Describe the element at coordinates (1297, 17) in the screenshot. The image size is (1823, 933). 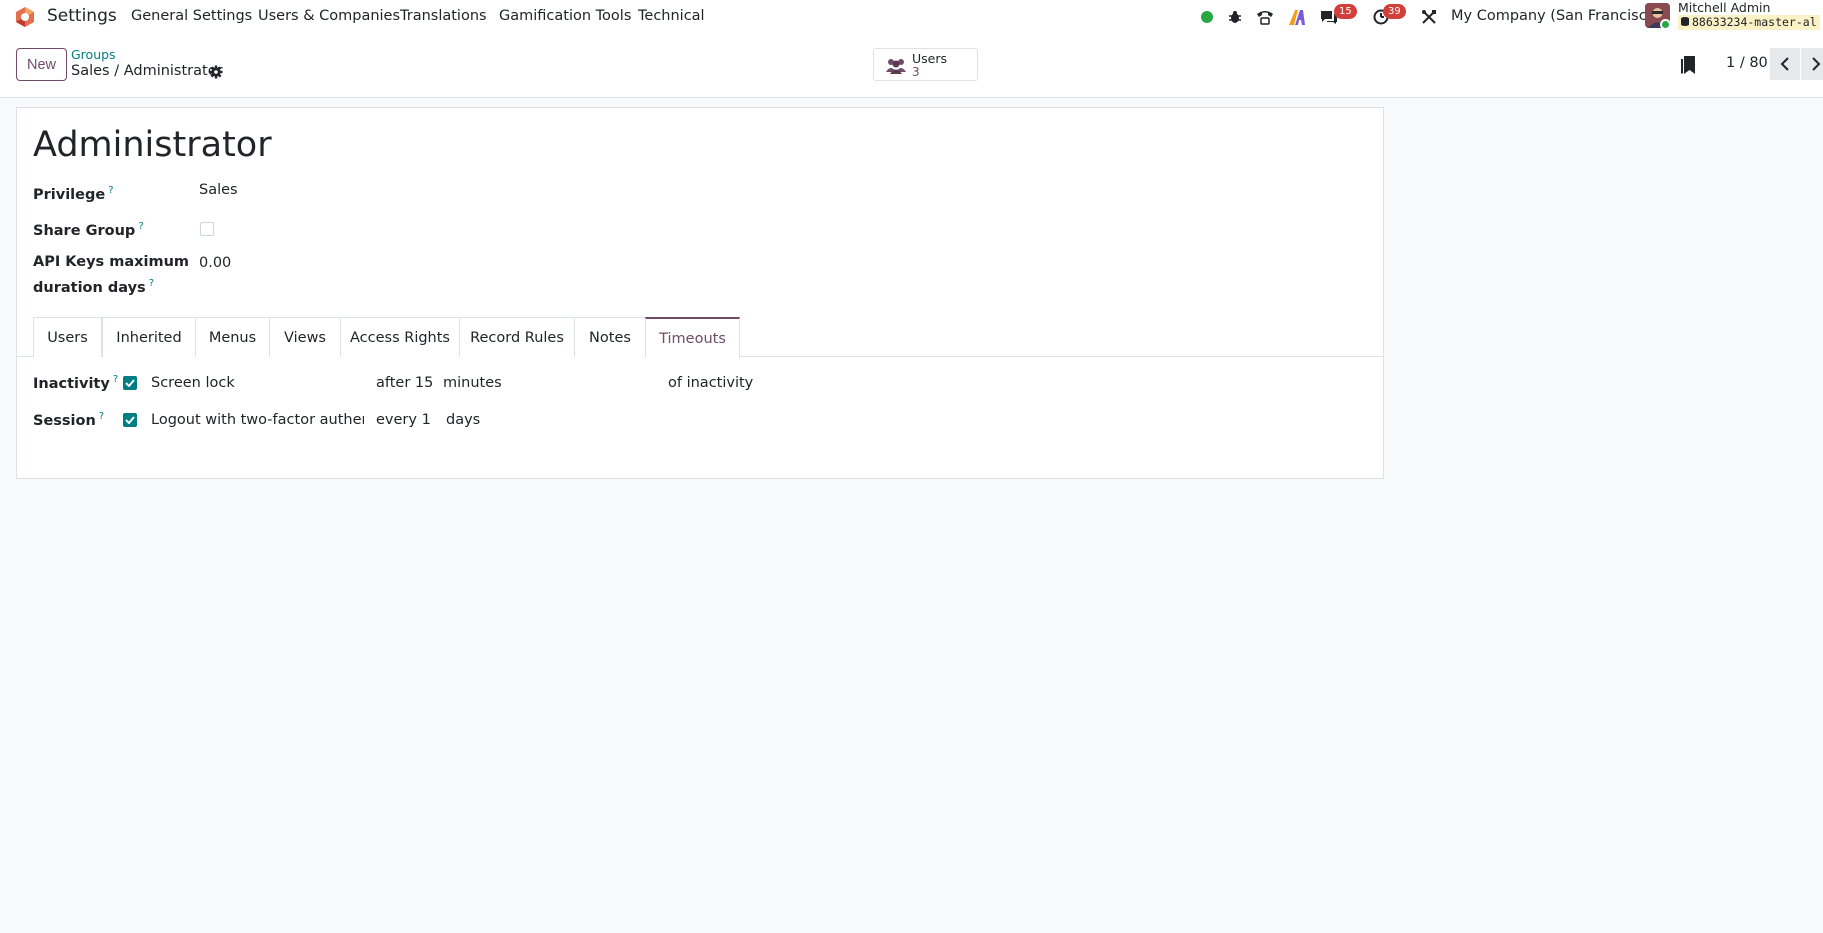
I see `ai-assistant-icon` at that location.